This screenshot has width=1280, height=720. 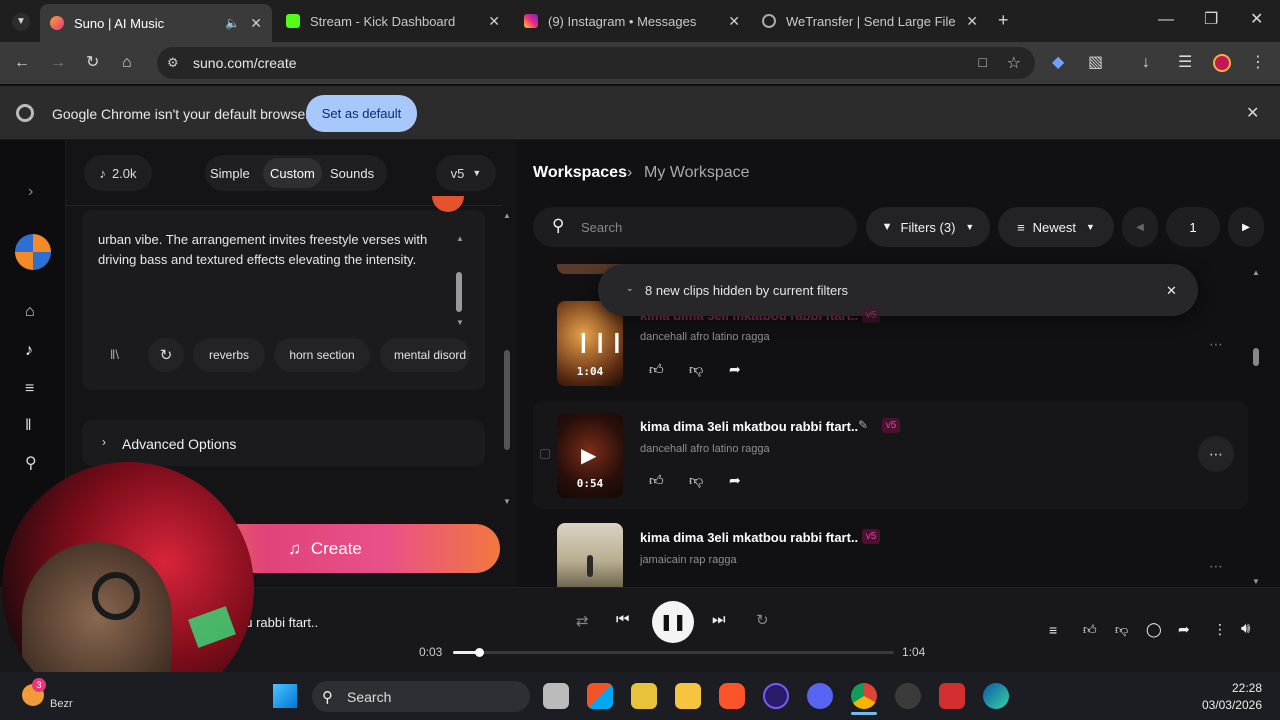 What do you see at coordinates (996, 696) in the screenshot?
I see `edge-icon` at bounding box center [996, 696].